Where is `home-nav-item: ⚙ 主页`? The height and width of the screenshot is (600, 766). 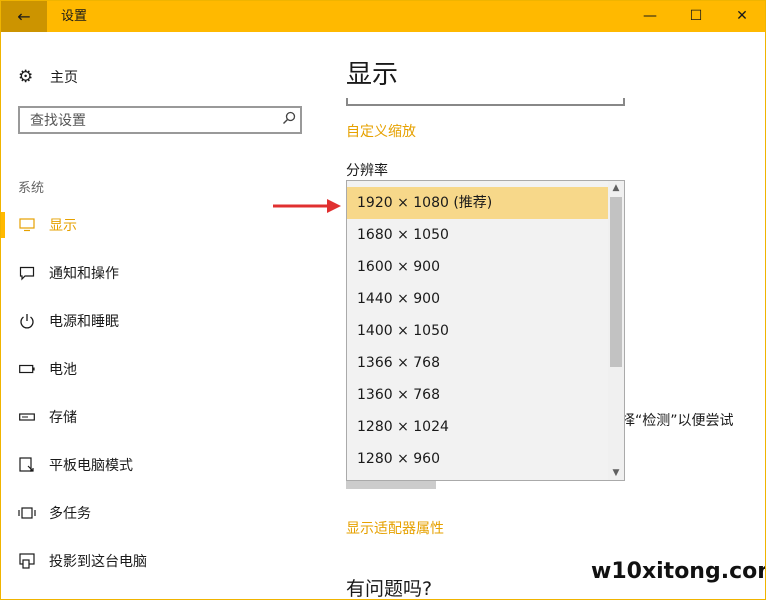 home-nav-item: ⚙ 主页 is located at coordinates (48, 77).